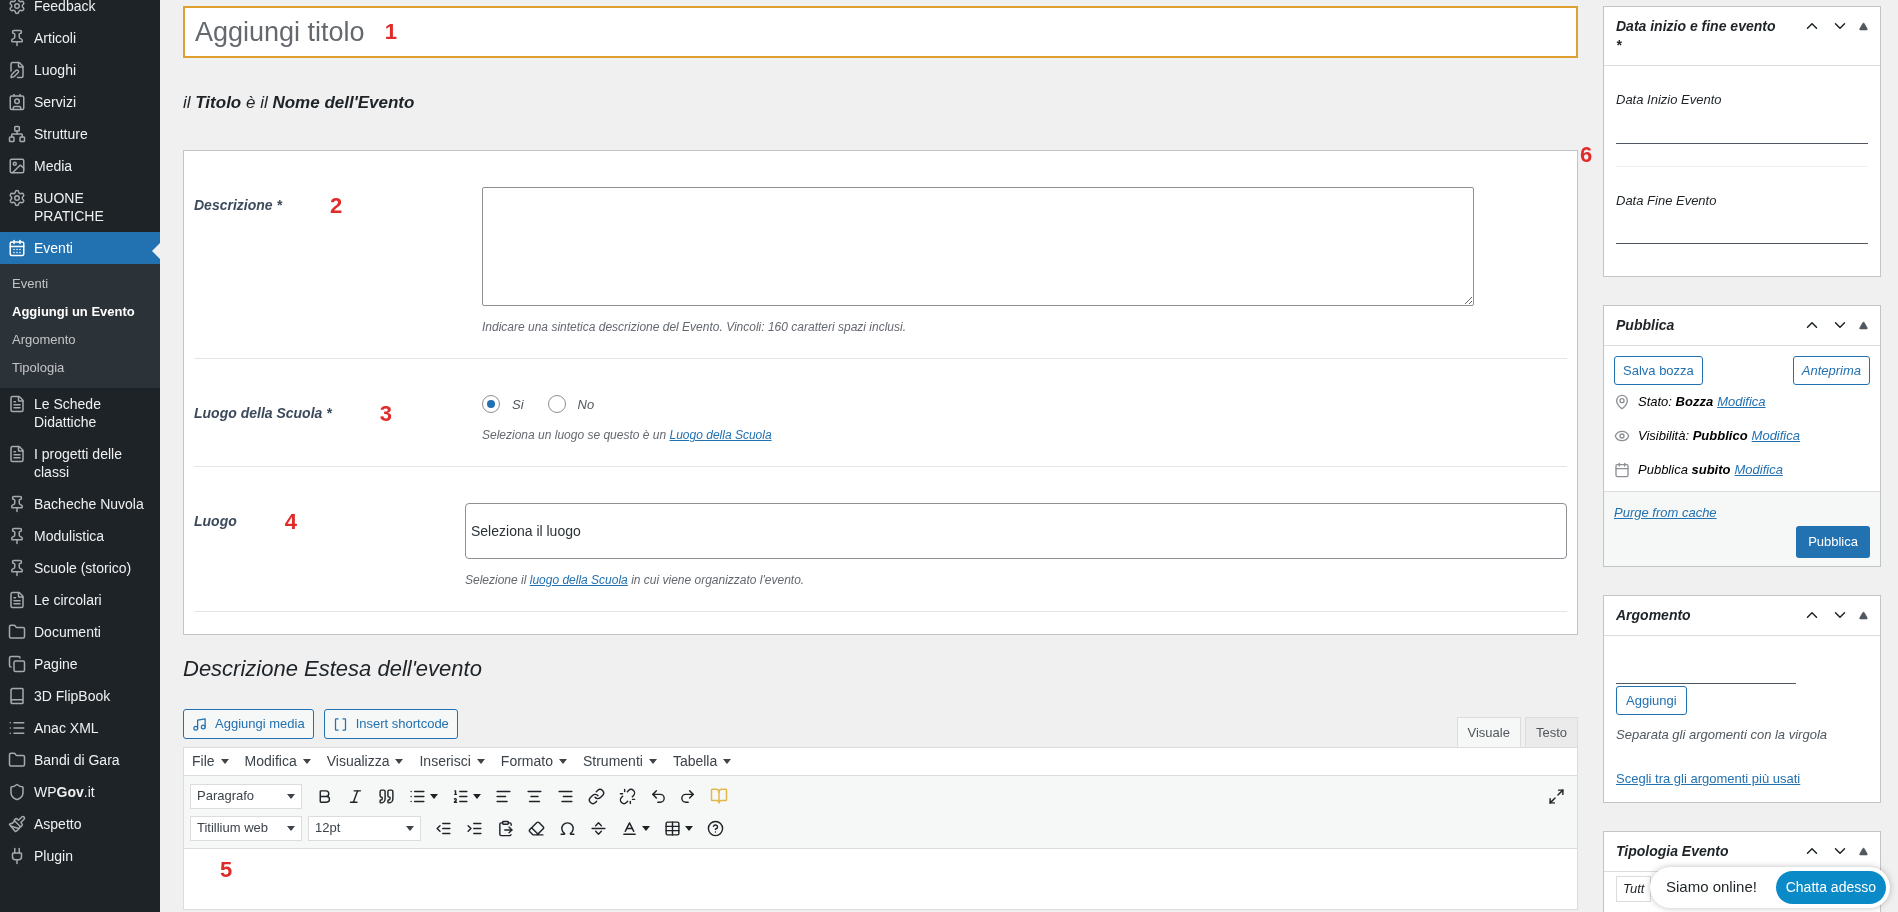  I want to click on box-title: Data inizio e fine evento *, so click(1696, 36).